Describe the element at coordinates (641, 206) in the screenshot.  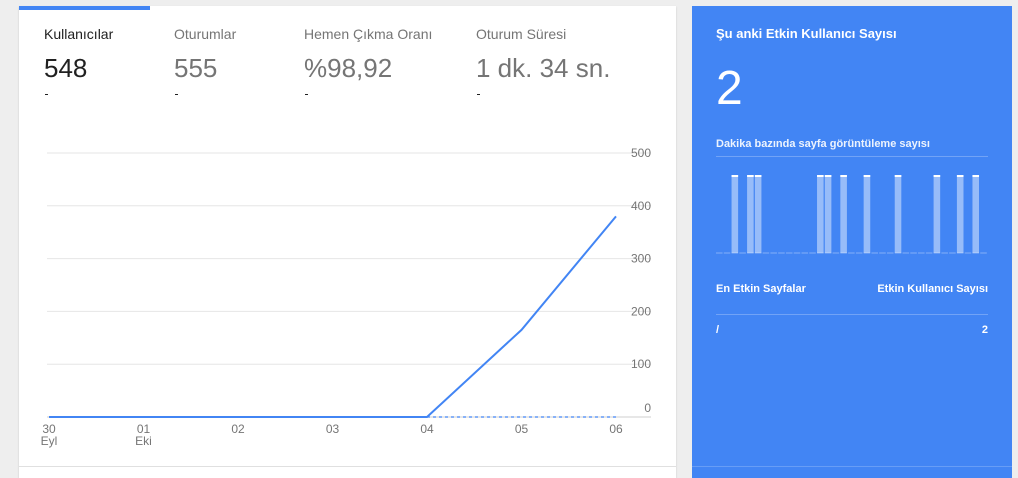
I see `y-tick-label: 400` at that location.